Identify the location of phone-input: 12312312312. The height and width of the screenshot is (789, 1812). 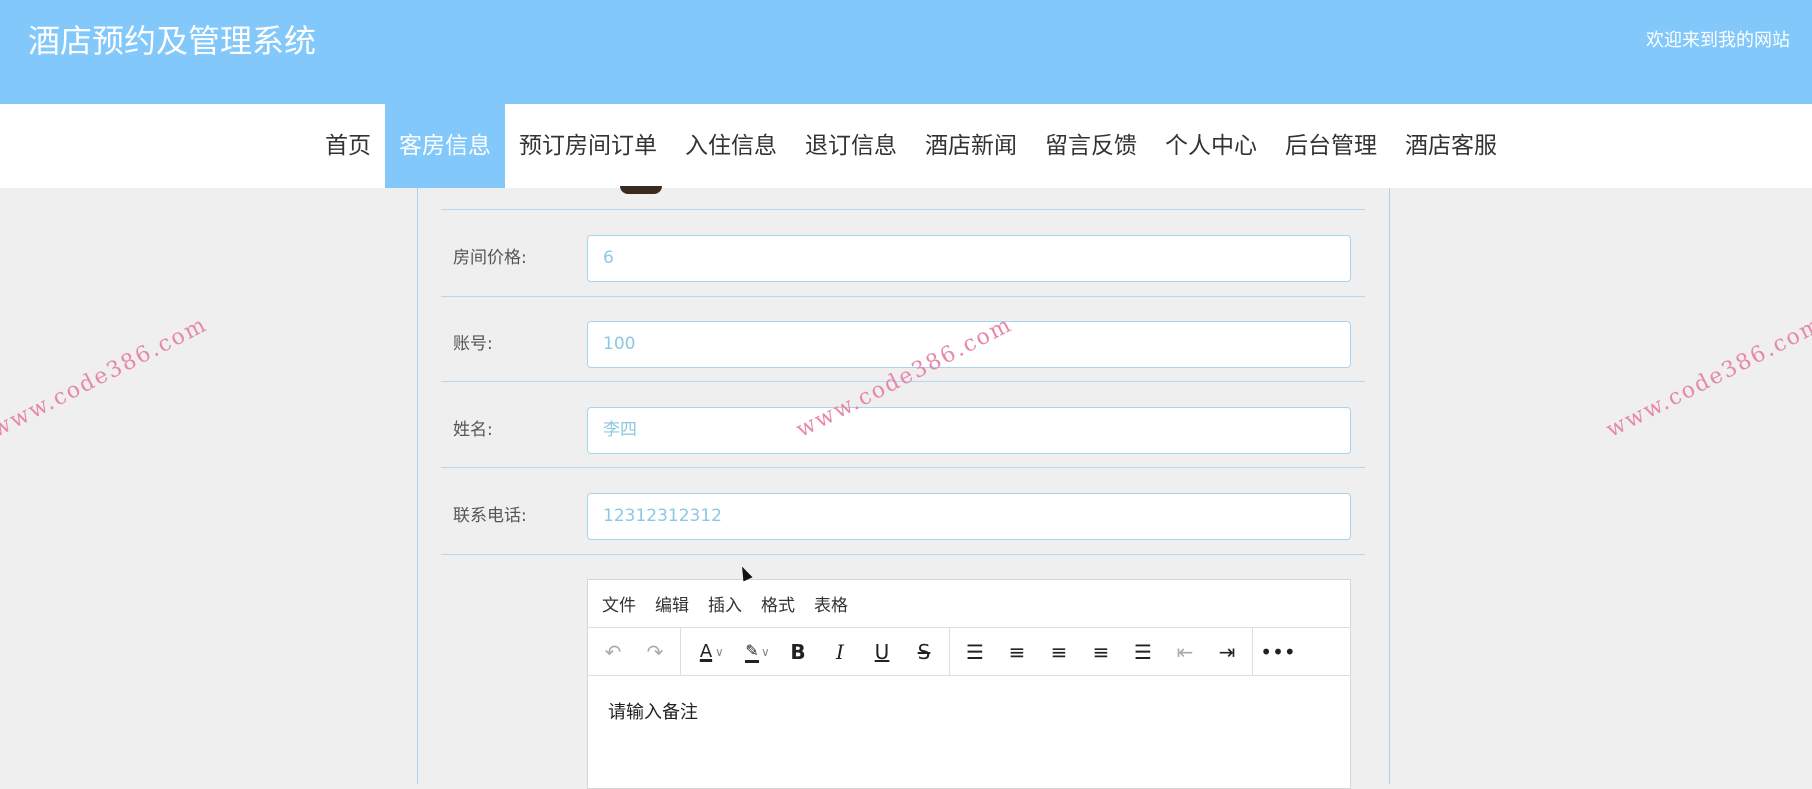
(969, 516).